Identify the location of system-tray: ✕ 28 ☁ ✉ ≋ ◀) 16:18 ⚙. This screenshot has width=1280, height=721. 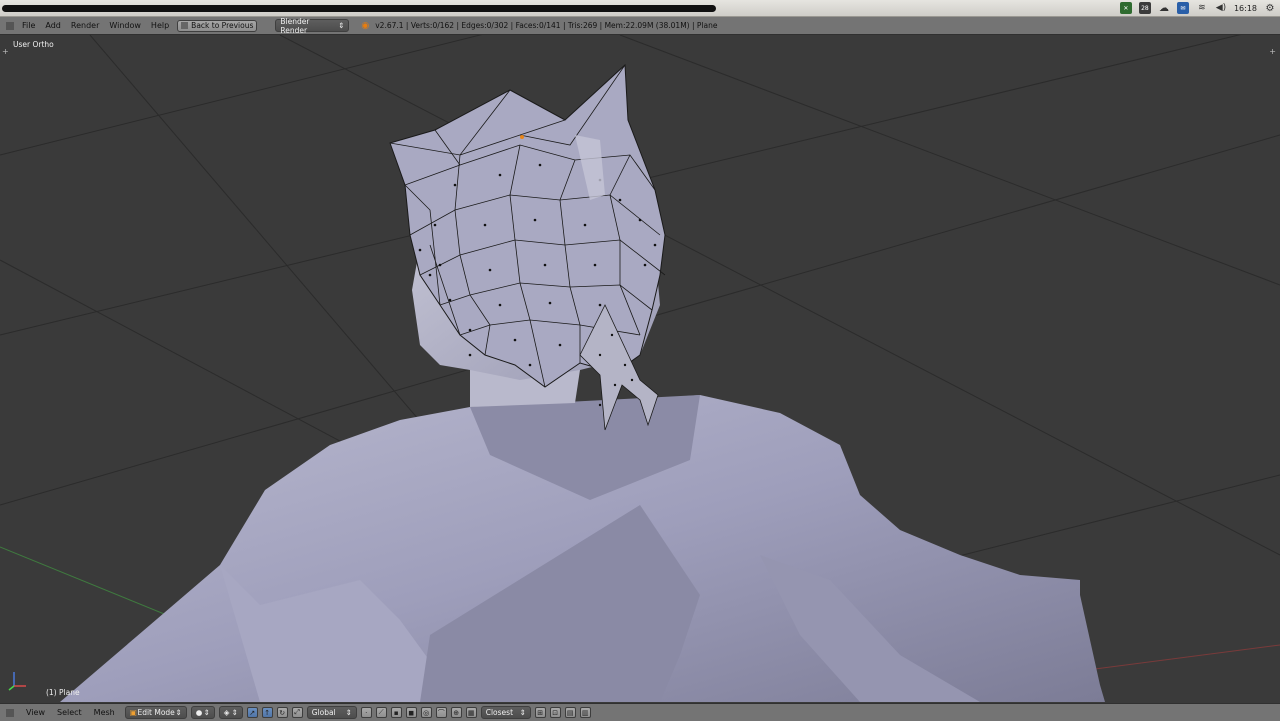
(1197, 8).